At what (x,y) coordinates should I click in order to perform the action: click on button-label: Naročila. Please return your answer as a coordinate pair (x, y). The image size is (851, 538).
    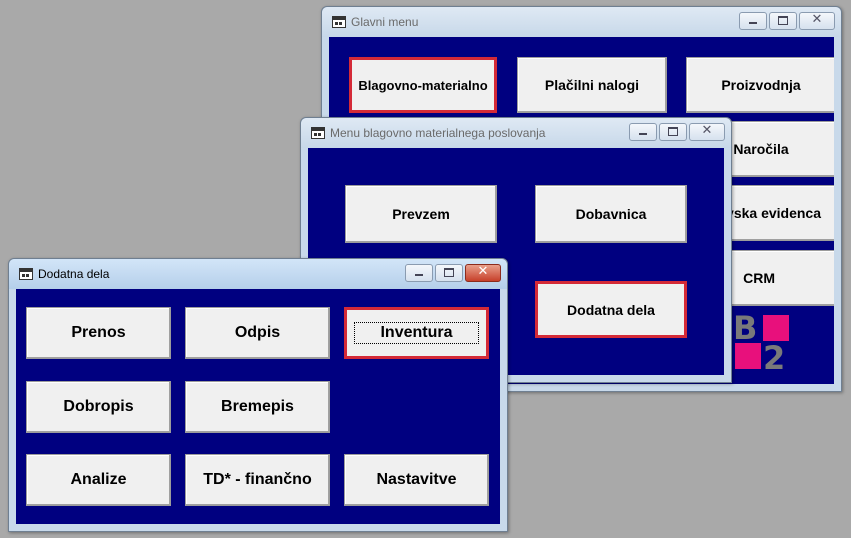
    Looking at the image, I should click on (761, 149).